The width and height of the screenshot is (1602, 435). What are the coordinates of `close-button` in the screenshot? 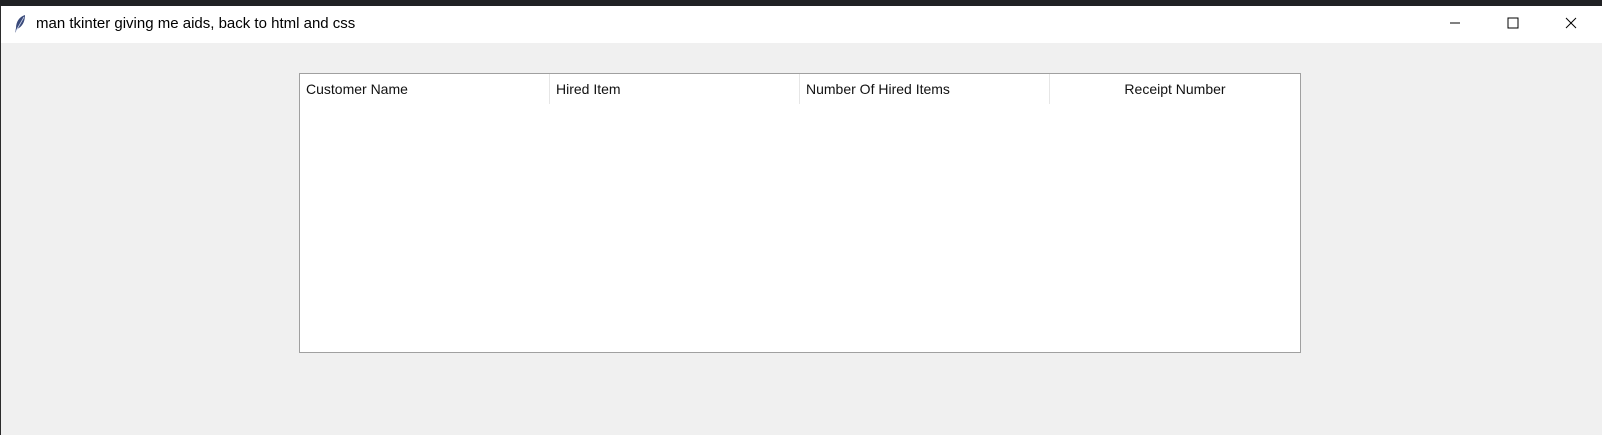 It's located at (1571, 24).